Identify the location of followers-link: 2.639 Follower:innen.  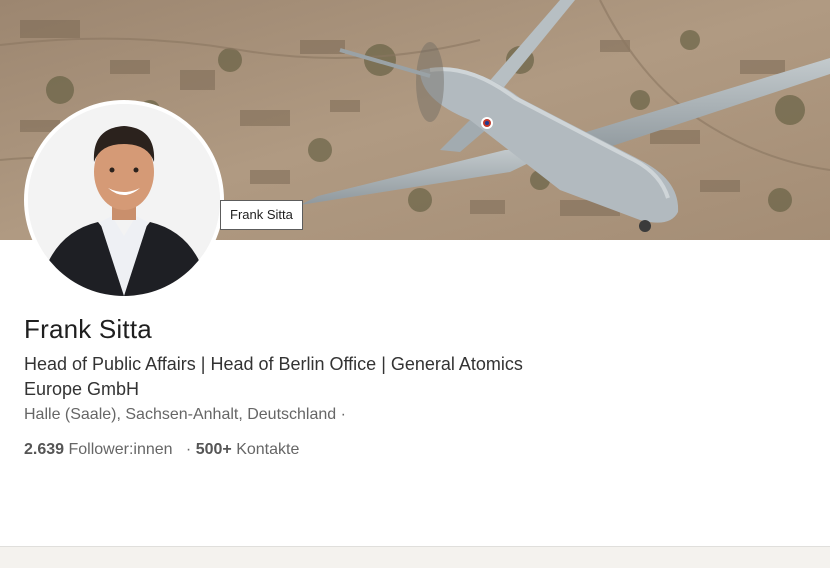
(98, 449).